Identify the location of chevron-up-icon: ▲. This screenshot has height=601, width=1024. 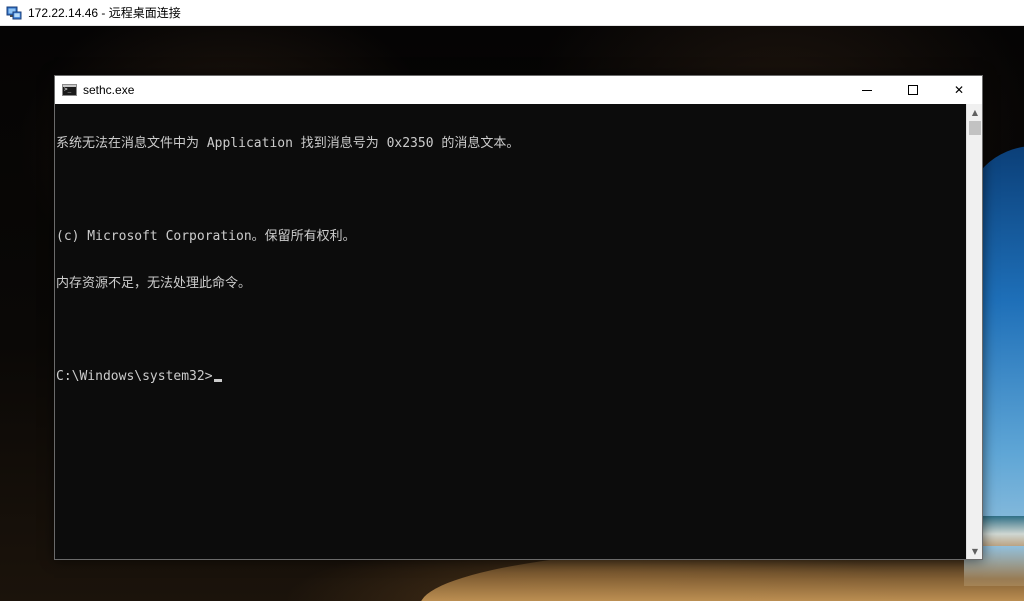
(975, 112).